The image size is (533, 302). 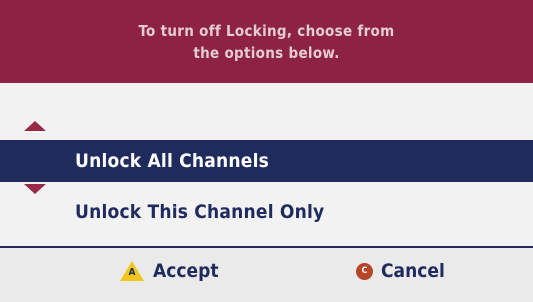 What do you see at coordinates (172, 161) in the screenshot?
I see `option-label: Unlock All Channels` at bounding box center [172, 161].